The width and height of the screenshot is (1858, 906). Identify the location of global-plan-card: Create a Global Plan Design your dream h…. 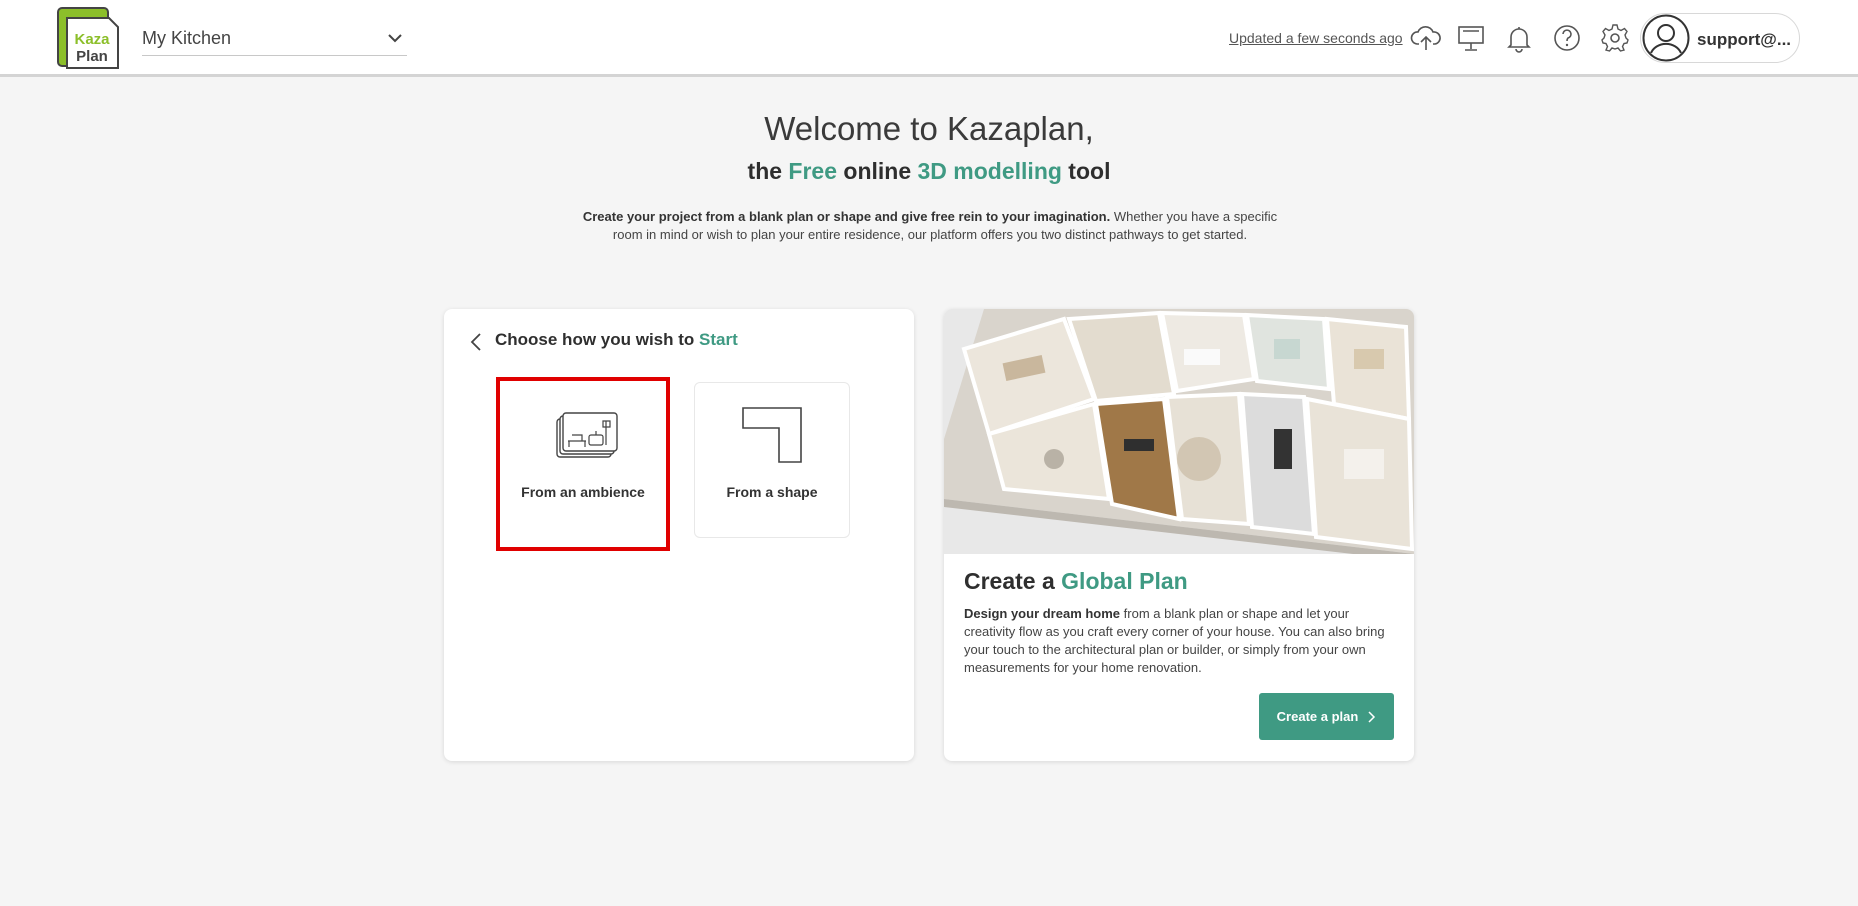
(1179, 535).